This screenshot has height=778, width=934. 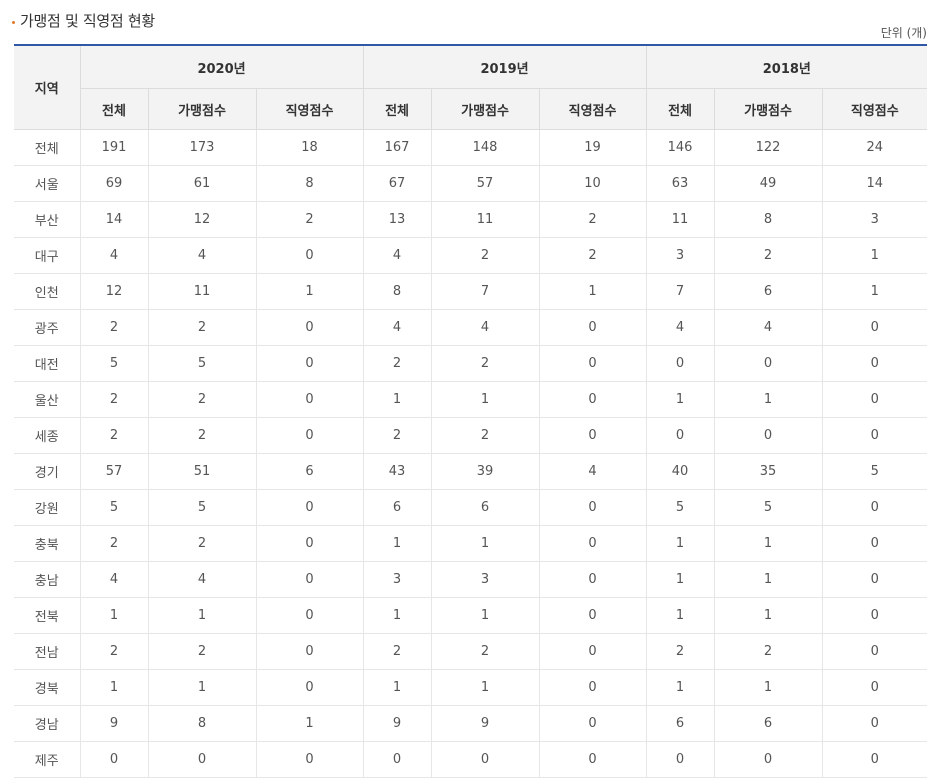 I want to click on table-row: 부산 14 12 2 13 11 2 11 8 3, so click(x=471, y=219).